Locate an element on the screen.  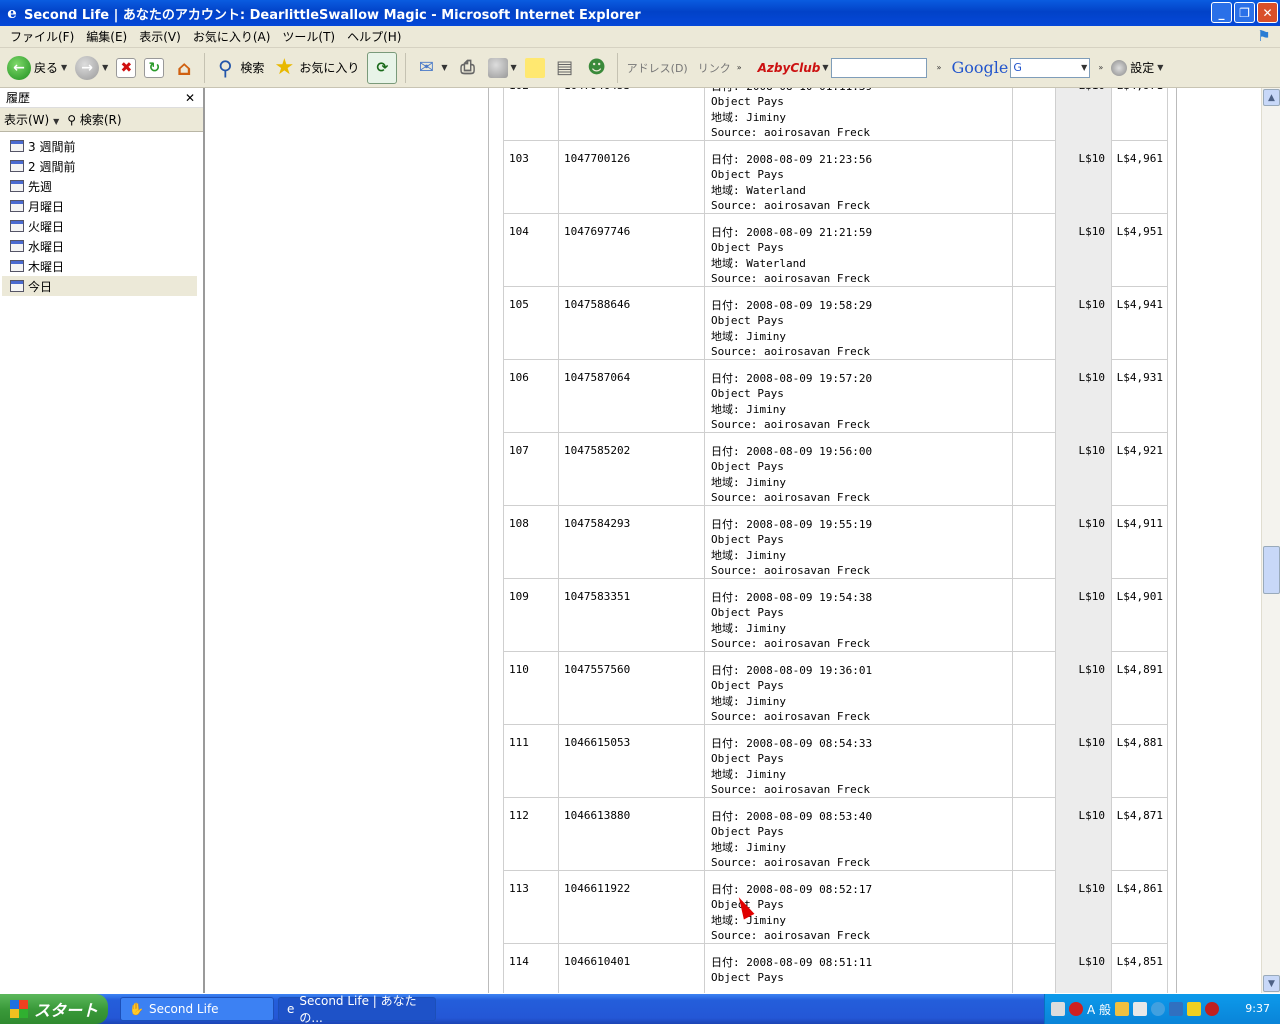
google-search-select: G ▼ is located at coordinates (1050, 67).